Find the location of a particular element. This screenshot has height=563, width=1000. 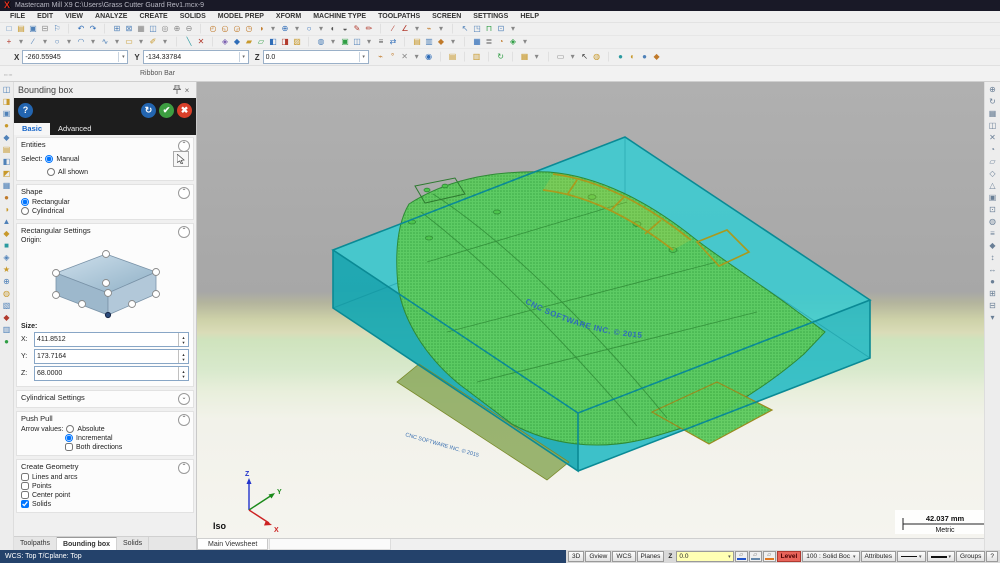

absolute-radio is located at coordinates (70, 429).